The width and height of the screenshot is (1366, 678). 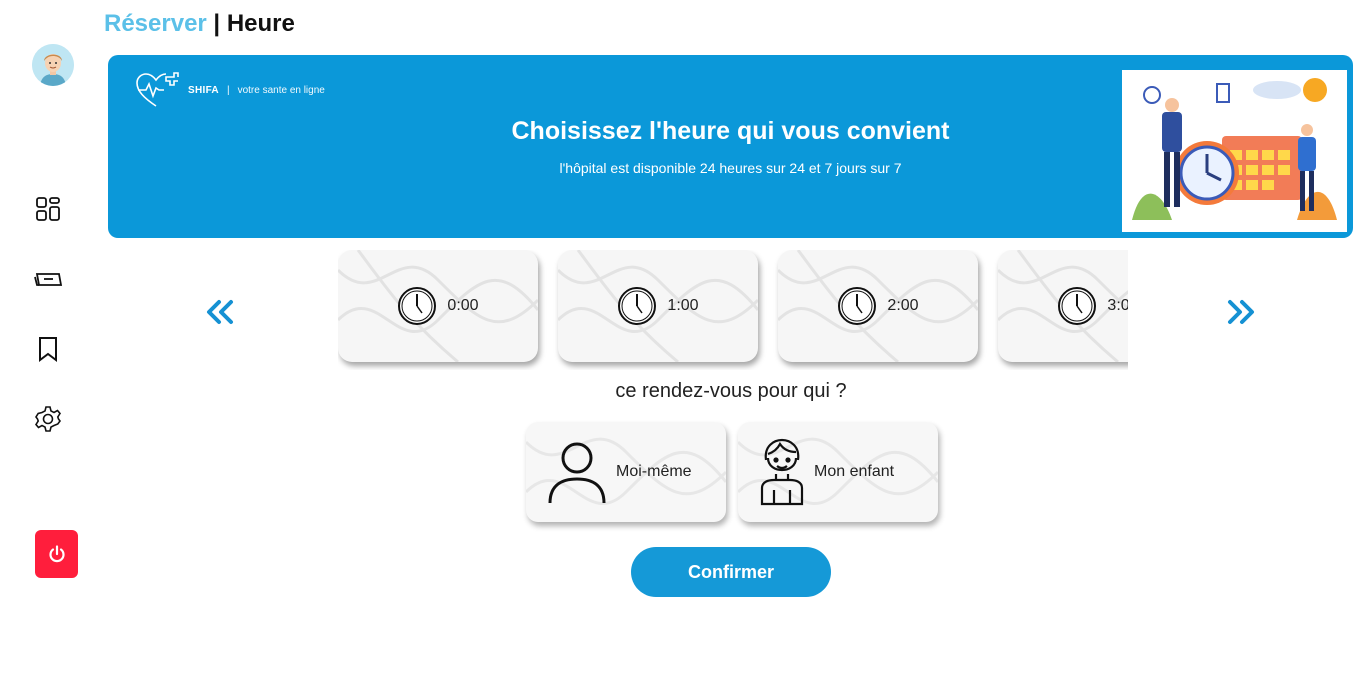 I want to click on dashboard-icon, so click(x=48, y=209).